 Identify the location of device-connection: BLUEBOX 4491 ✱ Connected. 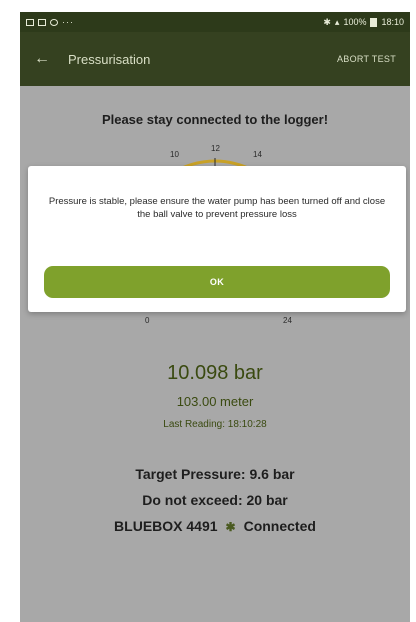
(215, 526).